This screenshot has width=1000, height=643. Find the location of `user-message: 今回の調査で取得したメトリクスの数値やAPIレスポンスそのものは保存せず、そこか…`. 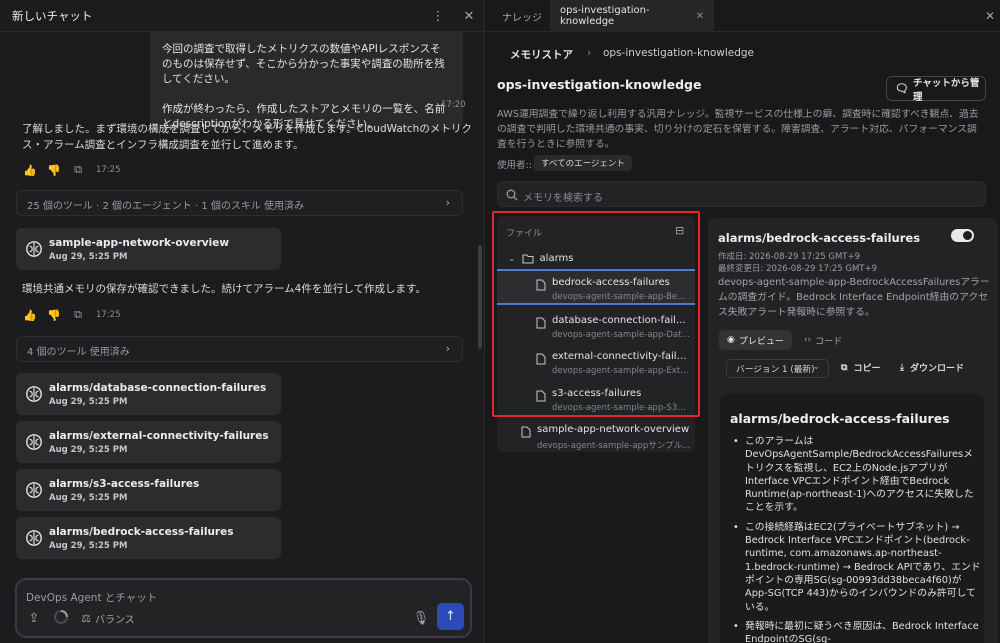

user-message: 今回の調査で取得したメトリクスの数値やAPIレスポンスそのものは保存せず、そこか… is located at coordinates (306, 81).